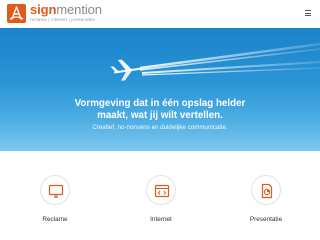 Image resolution: width=320 pixels, height=240 pixels. Describe the element at coordinates (266, 219) in the screenshot. I see `service-label-presentatie: Presentatie` at that location.